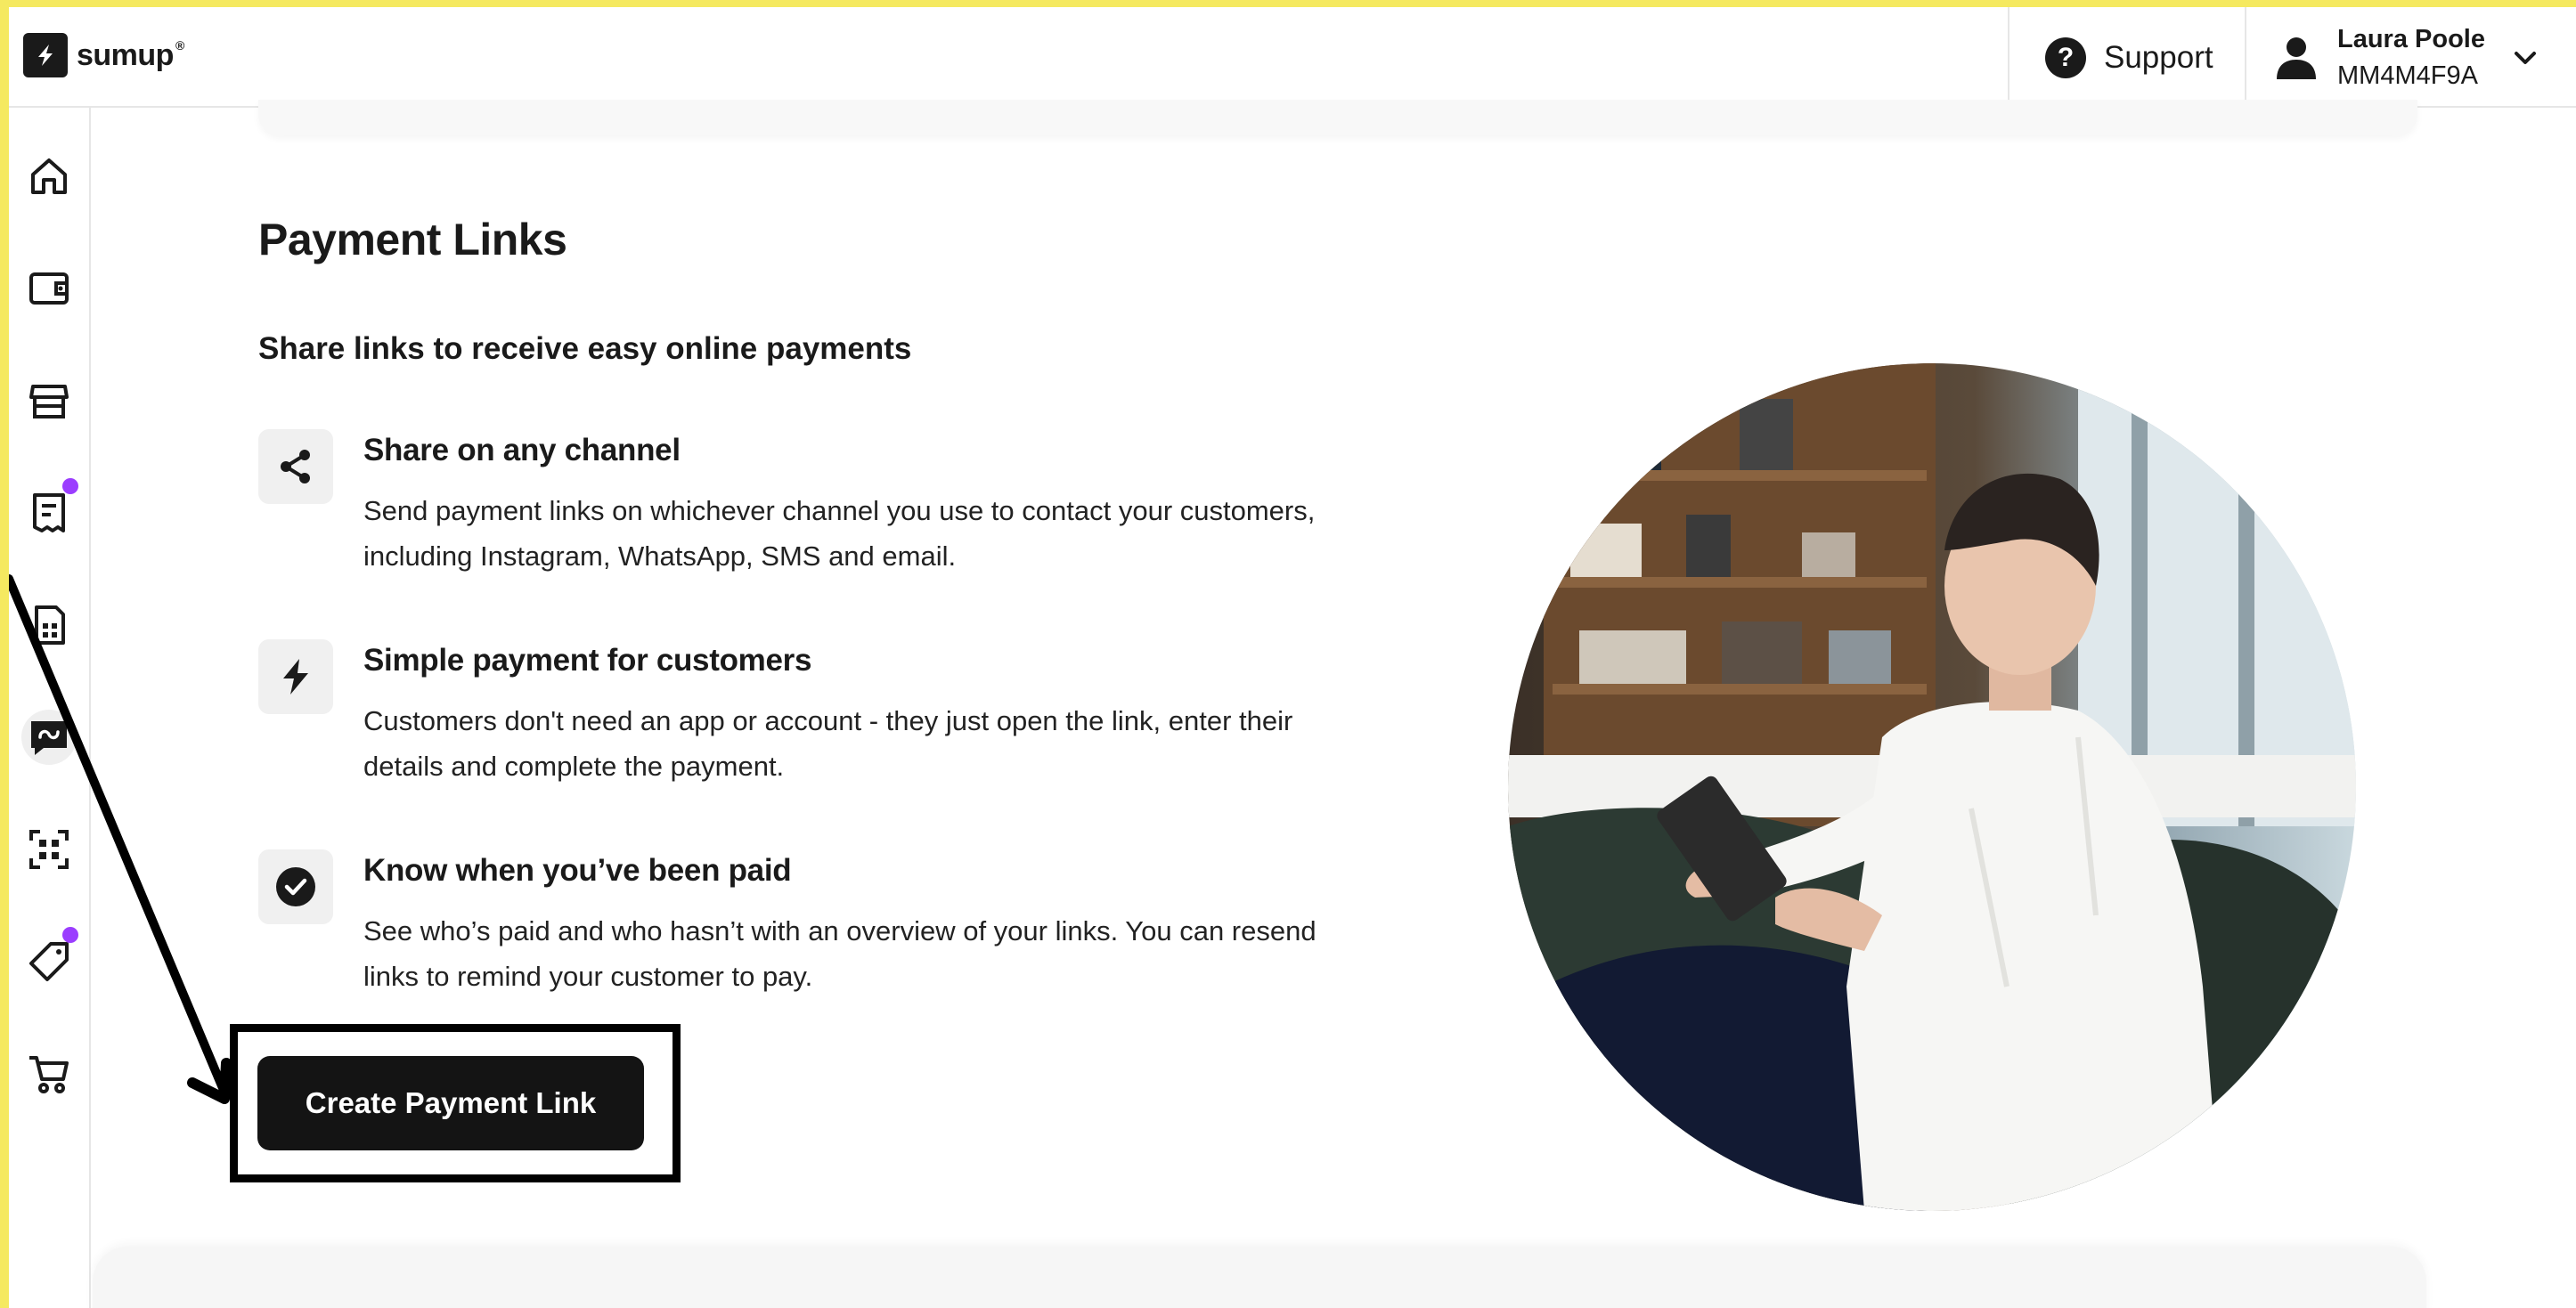 The image size is (2576, 1308). I want to click on feature-title: Simple payment for customers, so click(588, 660).